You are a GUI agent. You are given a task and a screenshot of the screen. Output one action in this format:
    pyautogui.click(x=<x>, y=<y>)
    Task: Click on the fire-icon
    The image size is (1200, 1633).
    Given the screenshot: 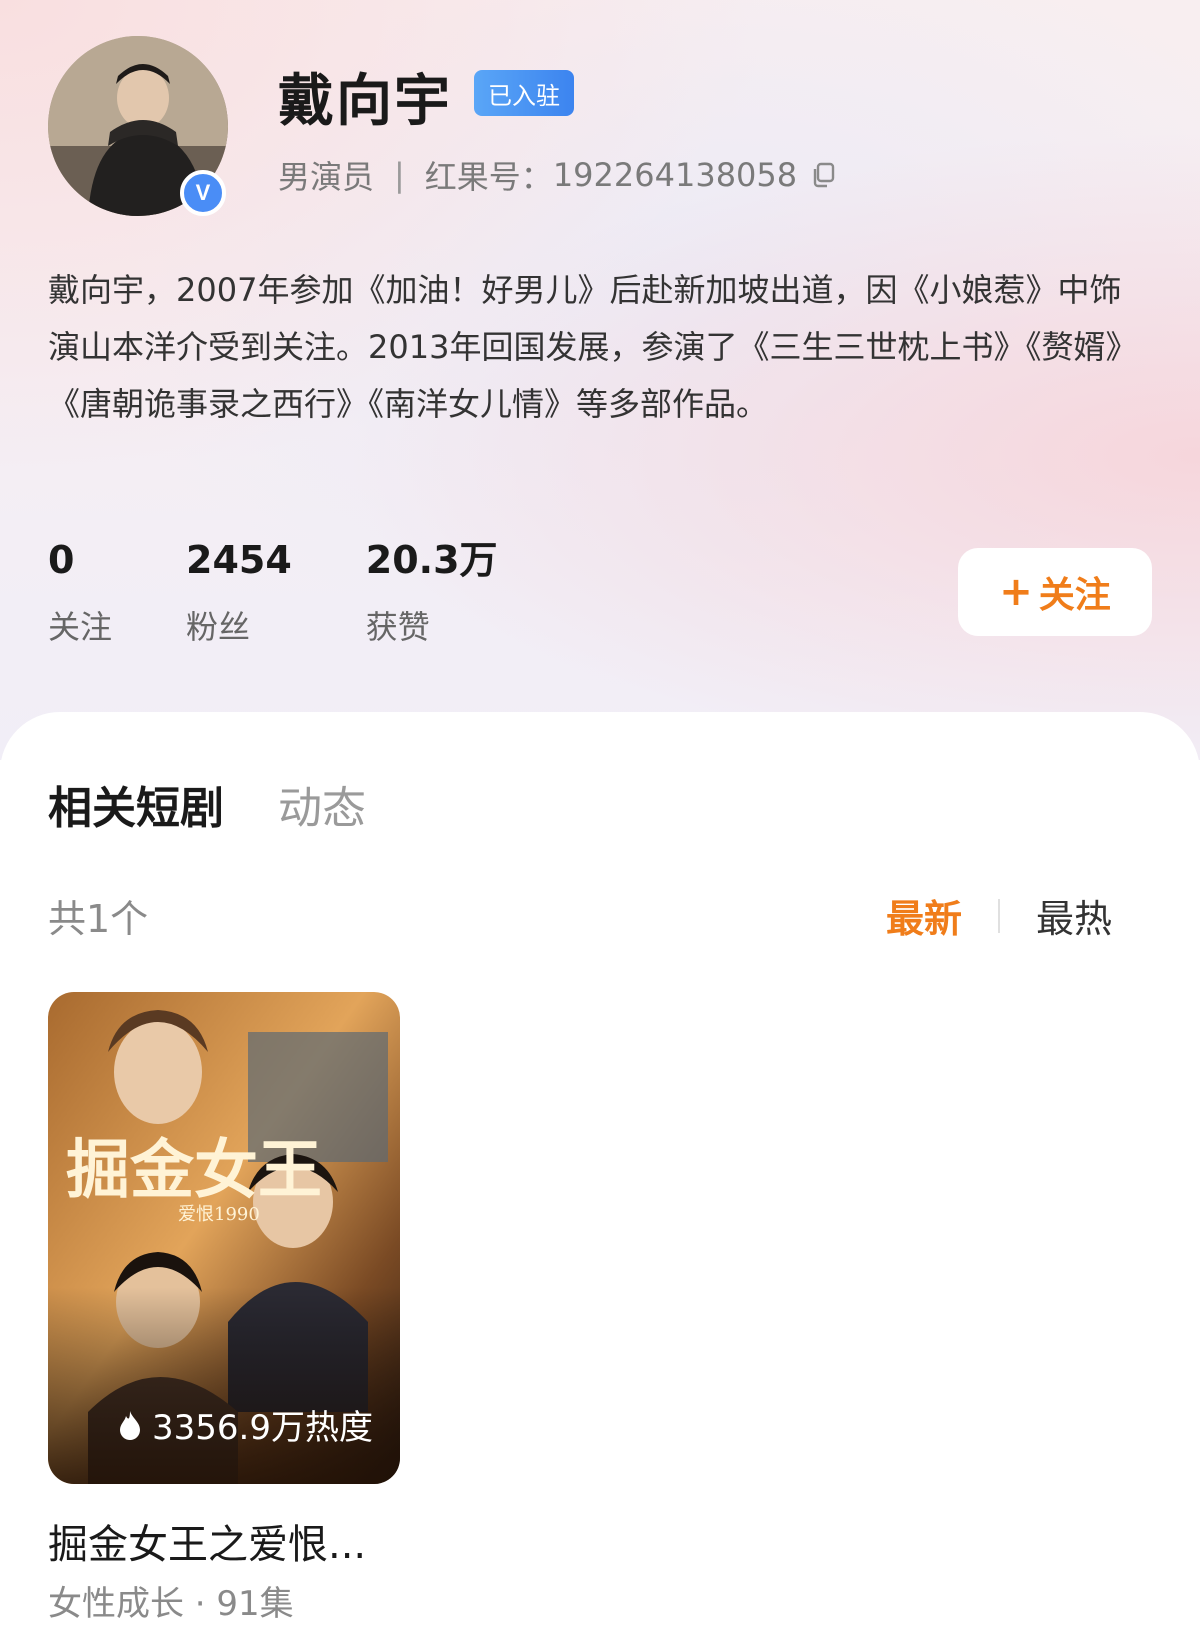 What is the action you would take?
    pyautogui.click(x=130, y=1425)
    